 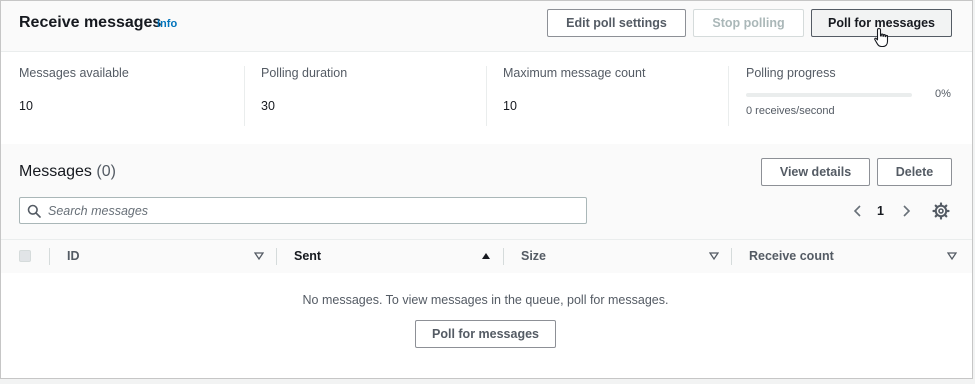 What do you see at coordinates (73, 256) in the screenshot?
I see `column-header-id: ID` at bounding box center [73, 256].